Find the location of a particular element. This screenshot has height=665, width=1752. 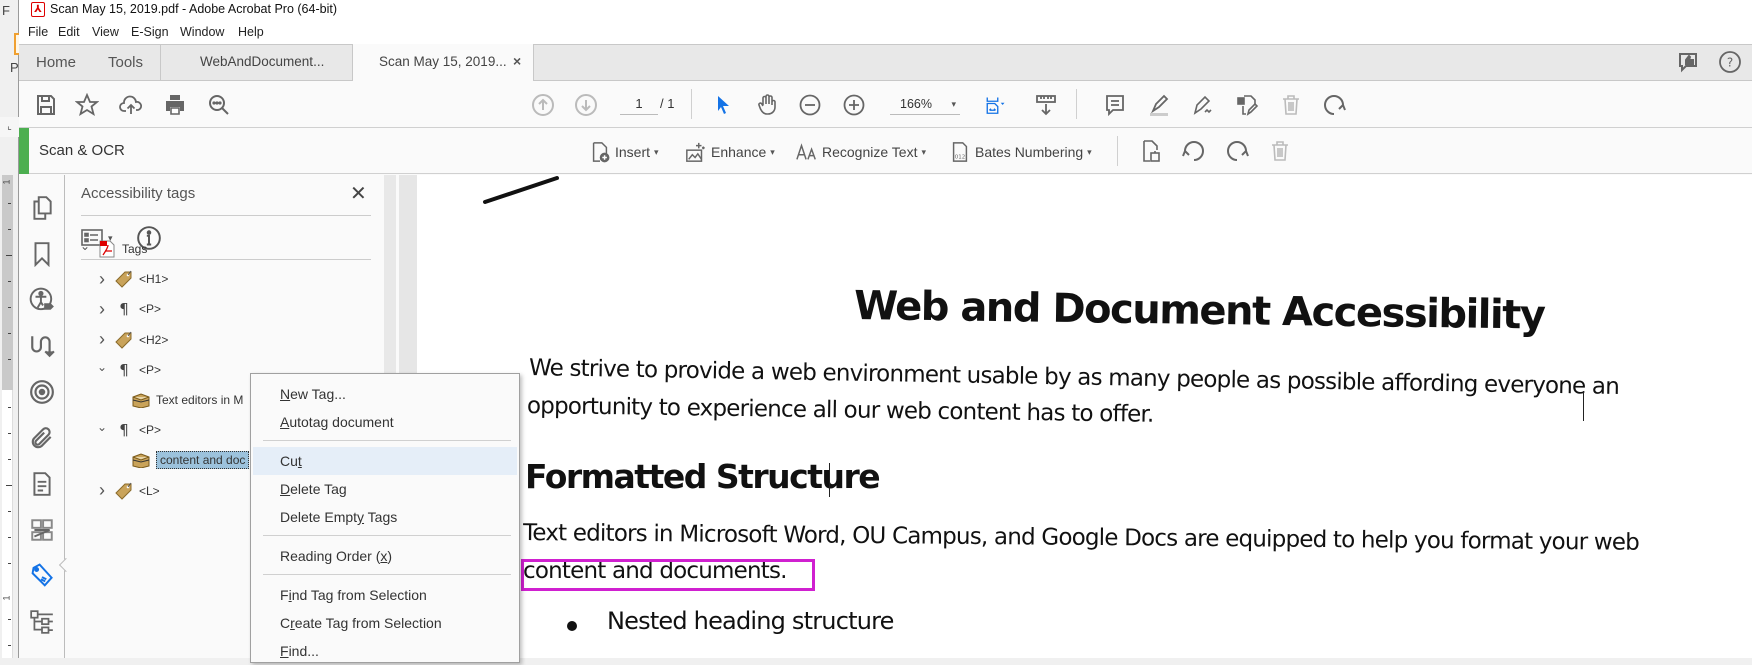

highlight-icon is located at coordinates (1159, 105).